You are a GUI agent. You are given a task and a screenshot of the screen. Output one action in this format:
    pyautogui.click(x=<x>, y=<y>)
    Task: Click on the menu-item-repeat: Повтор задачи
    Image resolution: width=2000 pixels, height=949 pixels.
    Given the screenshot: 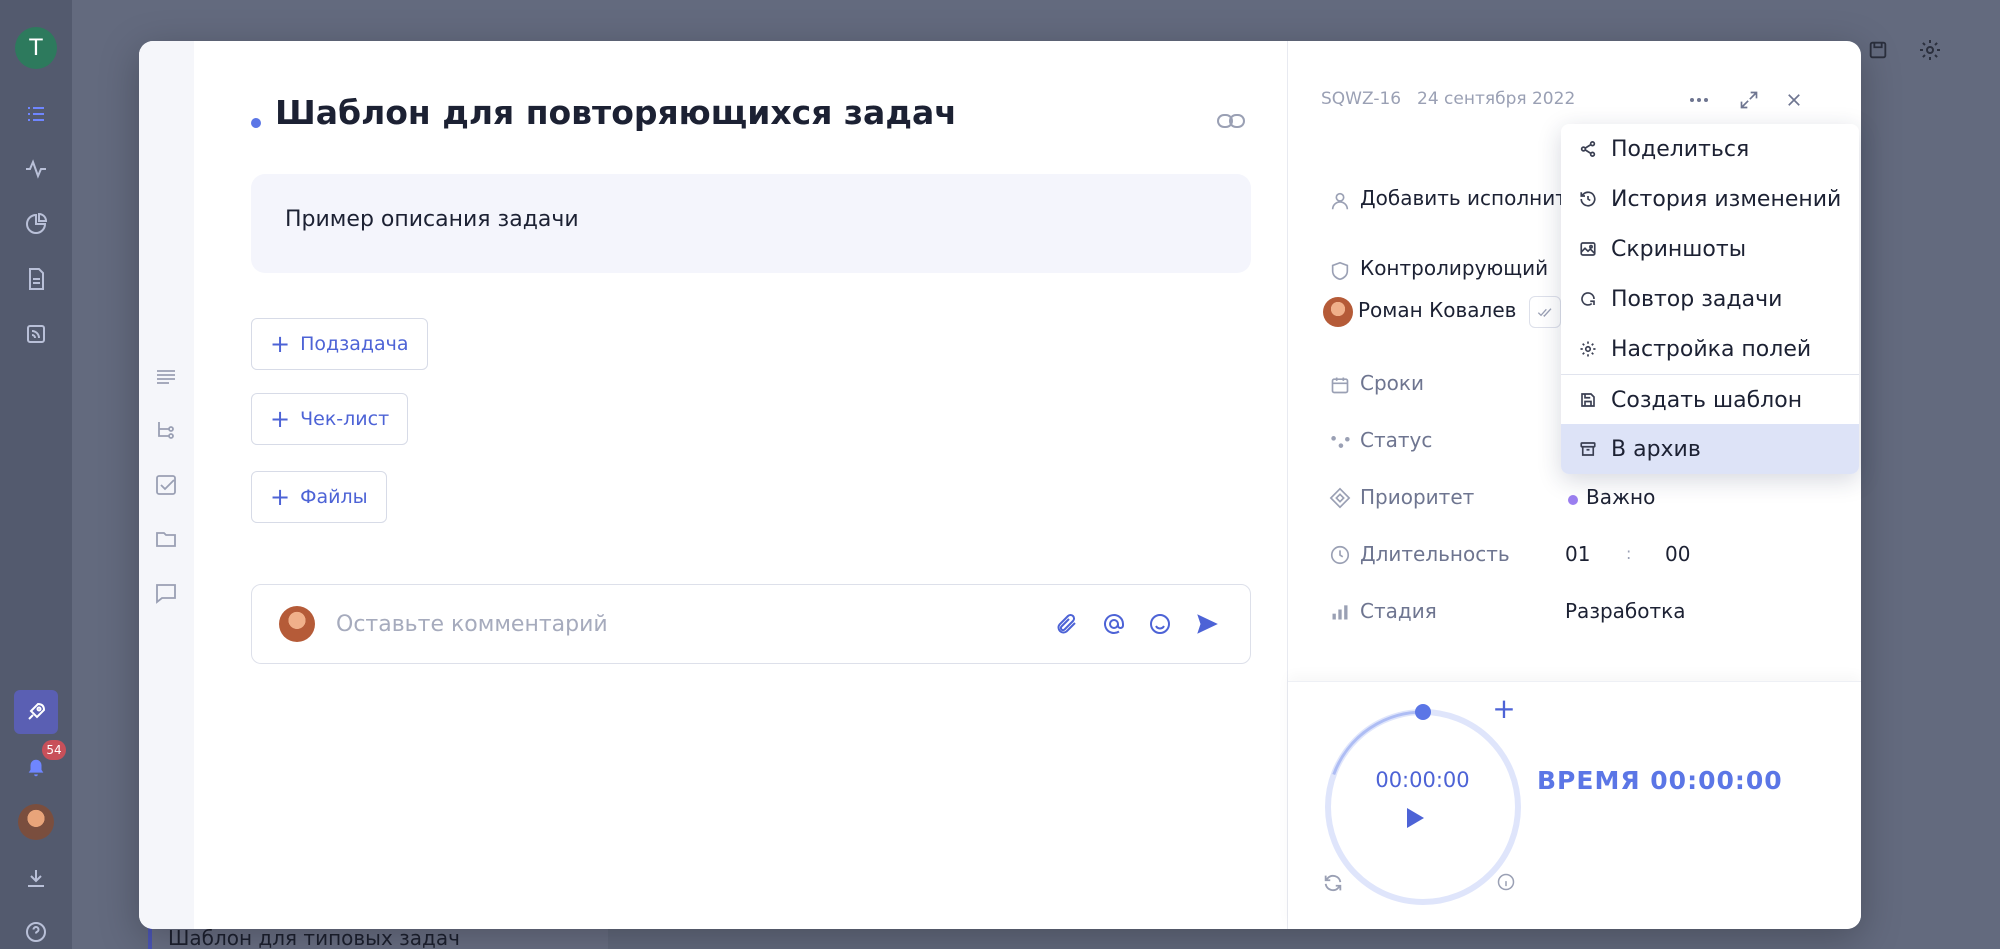 What is the action you would take?
    pyautogui.click(x=1710, y=299)
    